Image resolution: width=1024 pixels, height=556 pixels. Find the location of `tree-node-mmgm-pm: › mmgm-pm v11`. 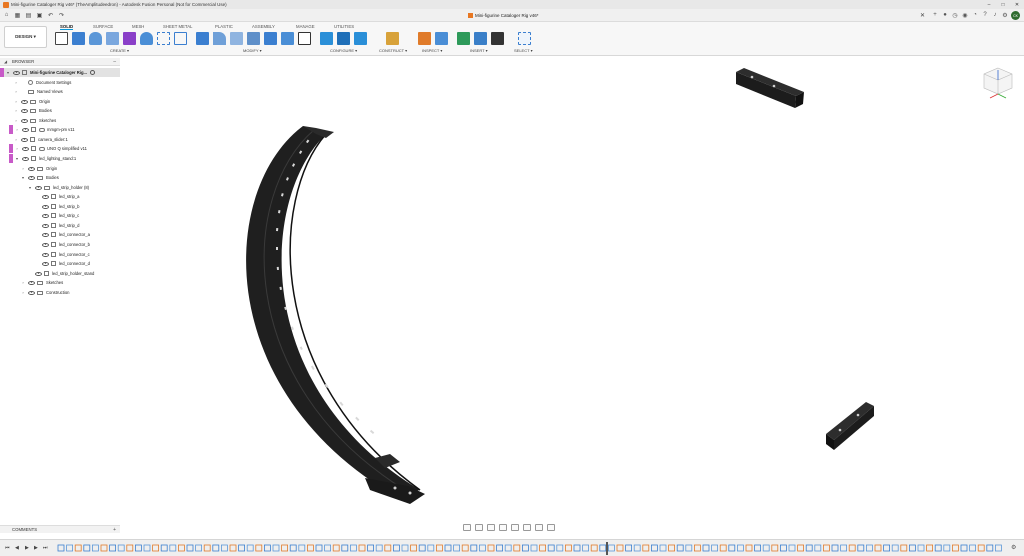

tree-node-mmgm-pm: › mmgm-pm v11 is located at coordinates (42, 129).